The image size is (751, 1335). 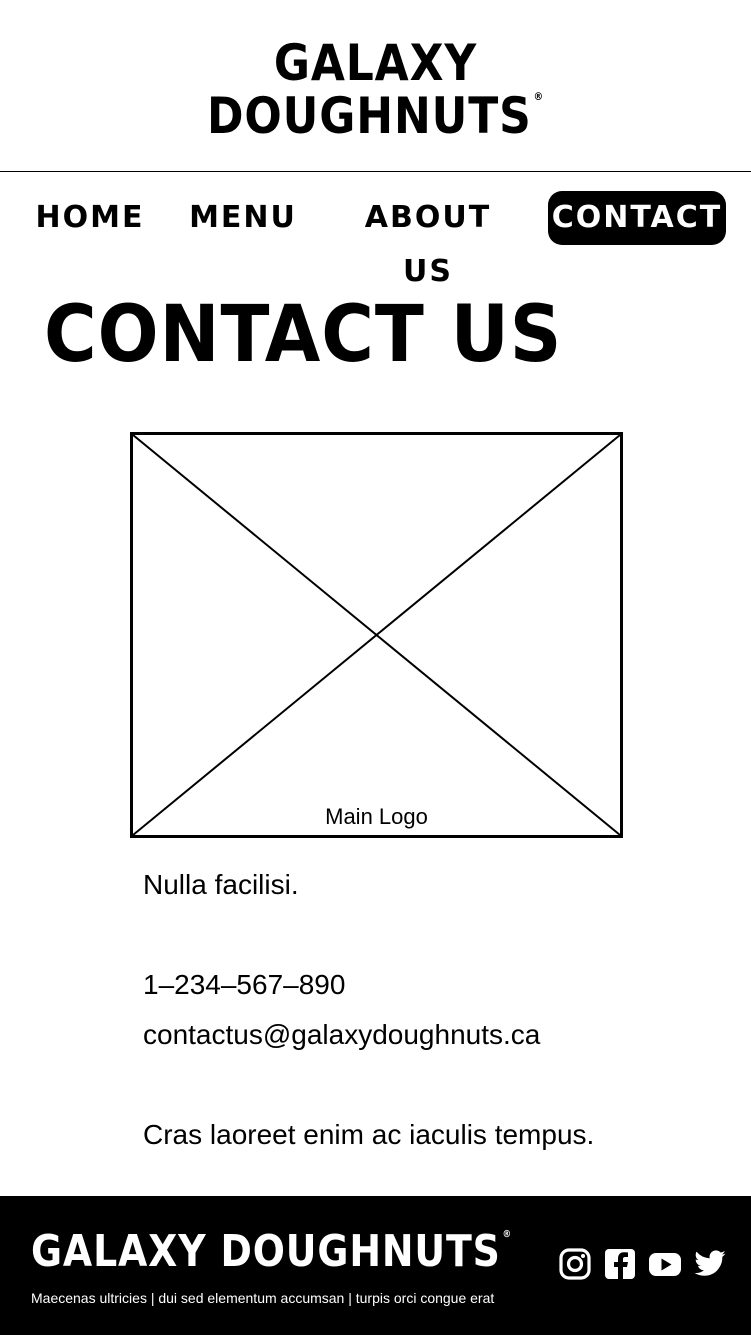 What do you see at coordinates (376, 816) in the screenshot?
I see `image-caption: Main Logo` at bounding box center [376, 816].